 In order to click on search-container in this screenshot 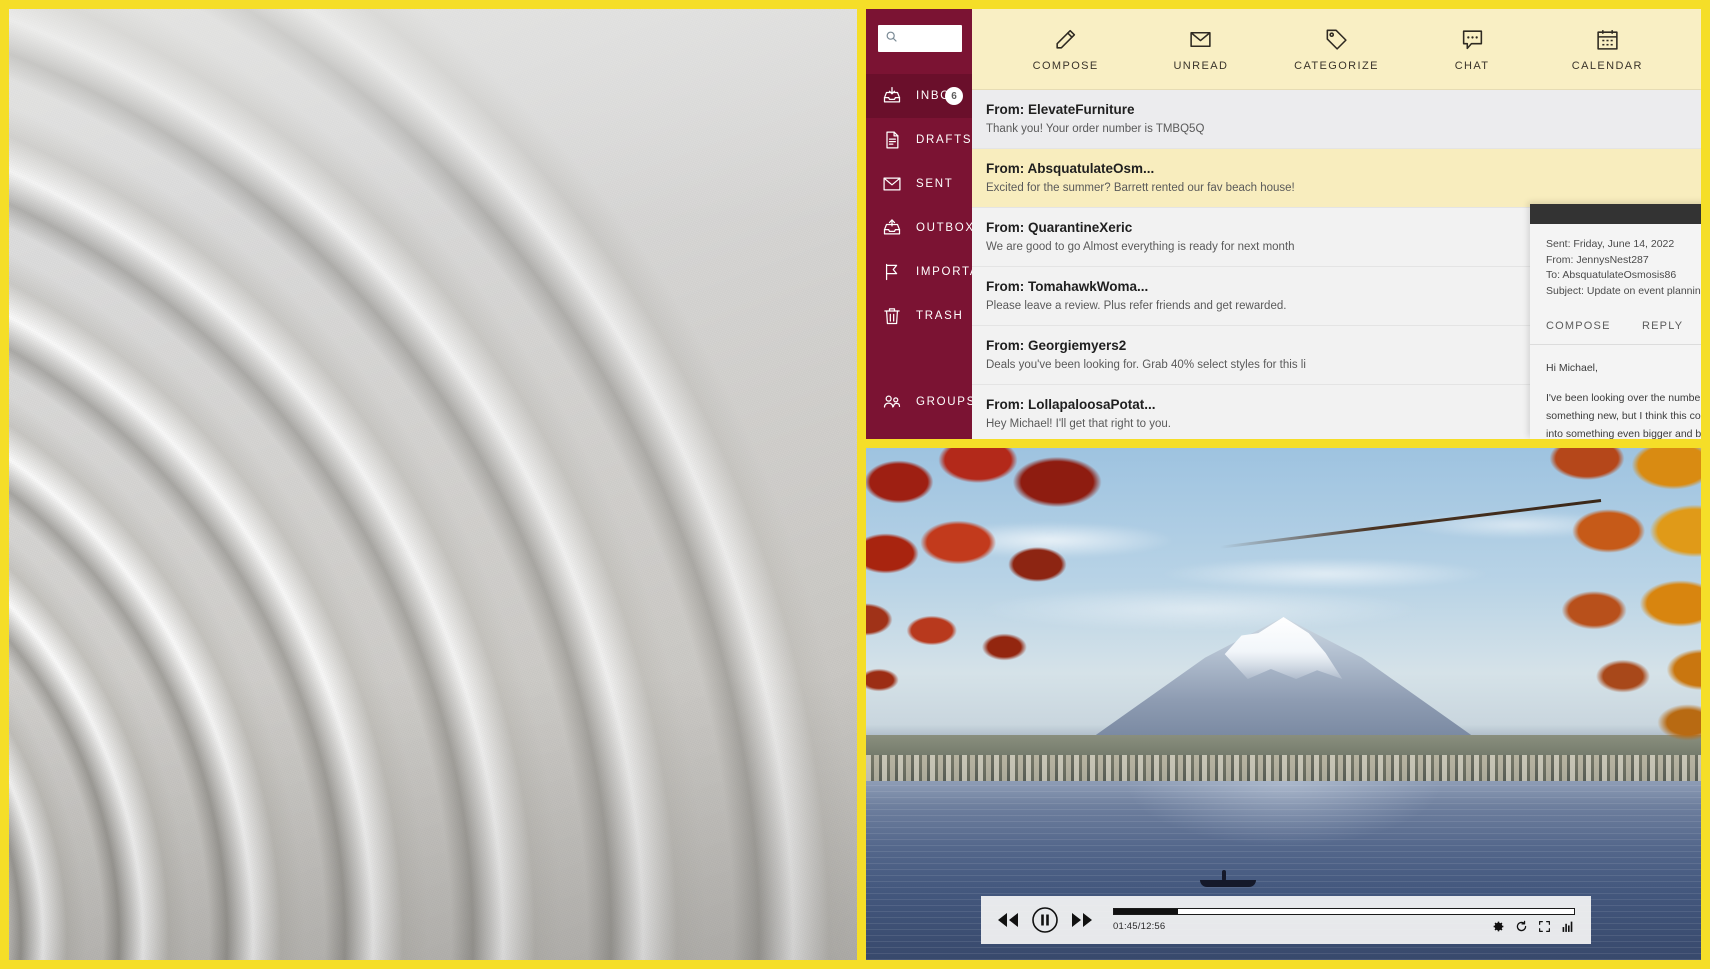, I will do `click(919, 30)`.